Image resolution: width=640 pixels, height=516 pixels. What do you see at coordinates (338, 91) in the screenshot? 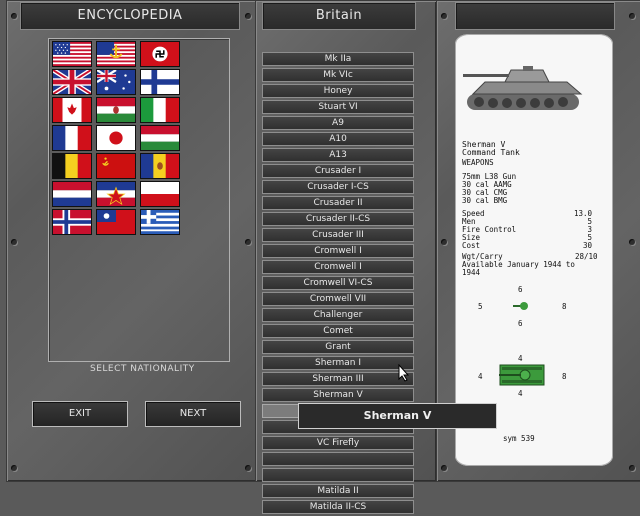
I see `unit-list-item: Honey` at bounding box center [338, 91].